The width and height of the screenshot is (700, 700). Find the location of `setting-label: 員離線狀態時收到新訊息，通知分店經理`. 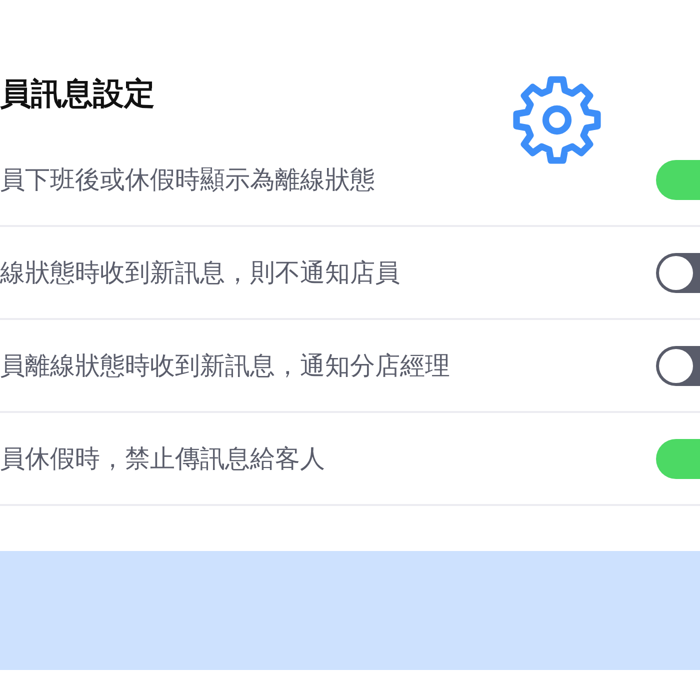

setting-label: 員離線狀態時收到新訊息，通知分店經理 is located at coordinates (225, 366).